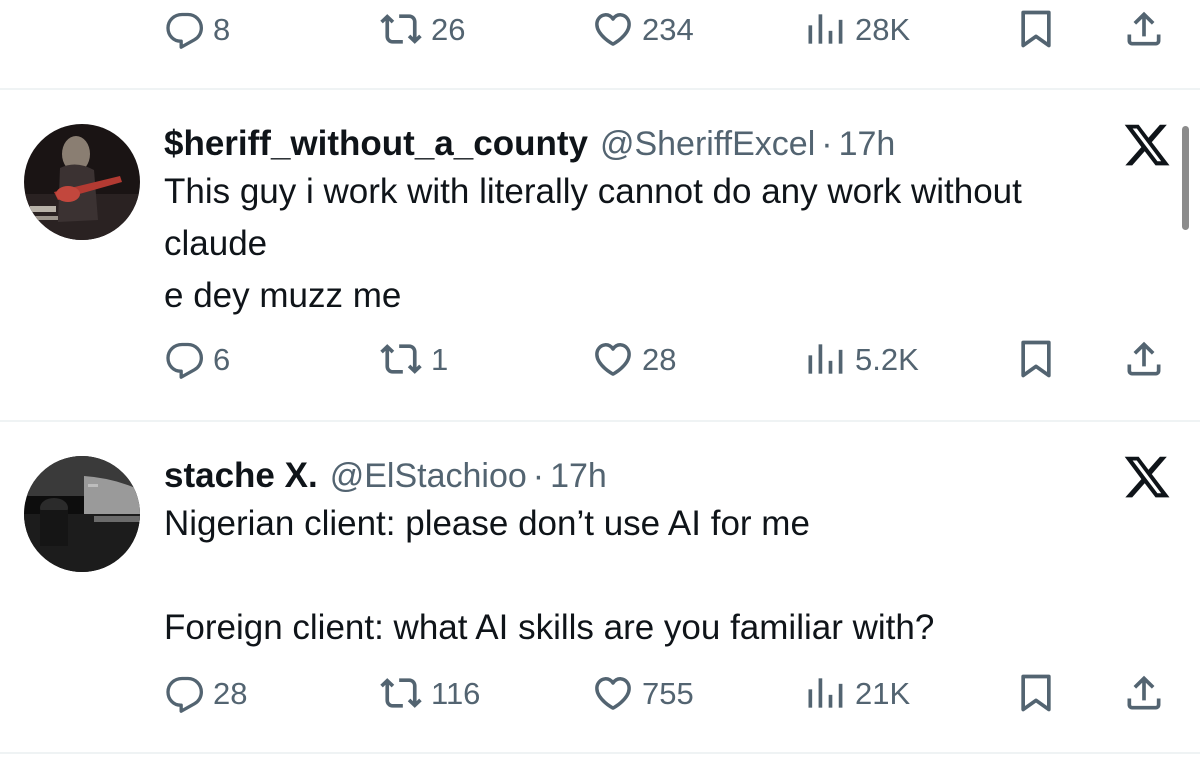 This screenshot has height=779, width=1200. Describe the element at coordinates (440, 359) in the screenshot. I see `repost-count: 1` at that location.